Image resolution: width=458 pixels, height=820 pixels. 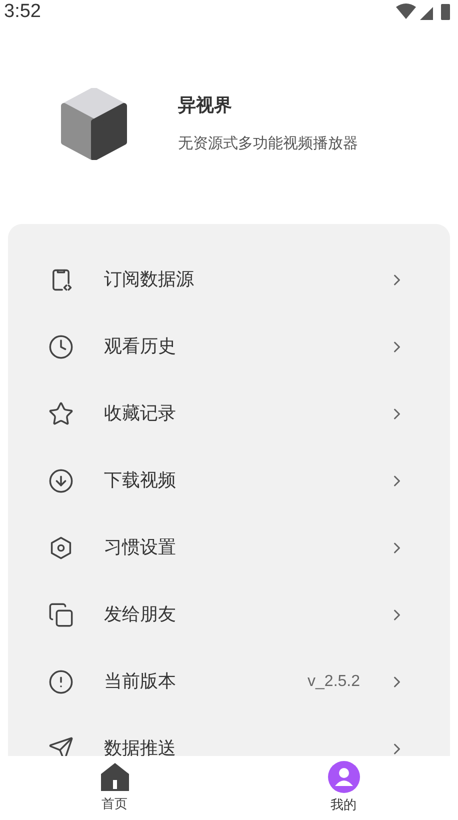 I want to click on menu-item: 观看历史, so click(x=229, y=346).